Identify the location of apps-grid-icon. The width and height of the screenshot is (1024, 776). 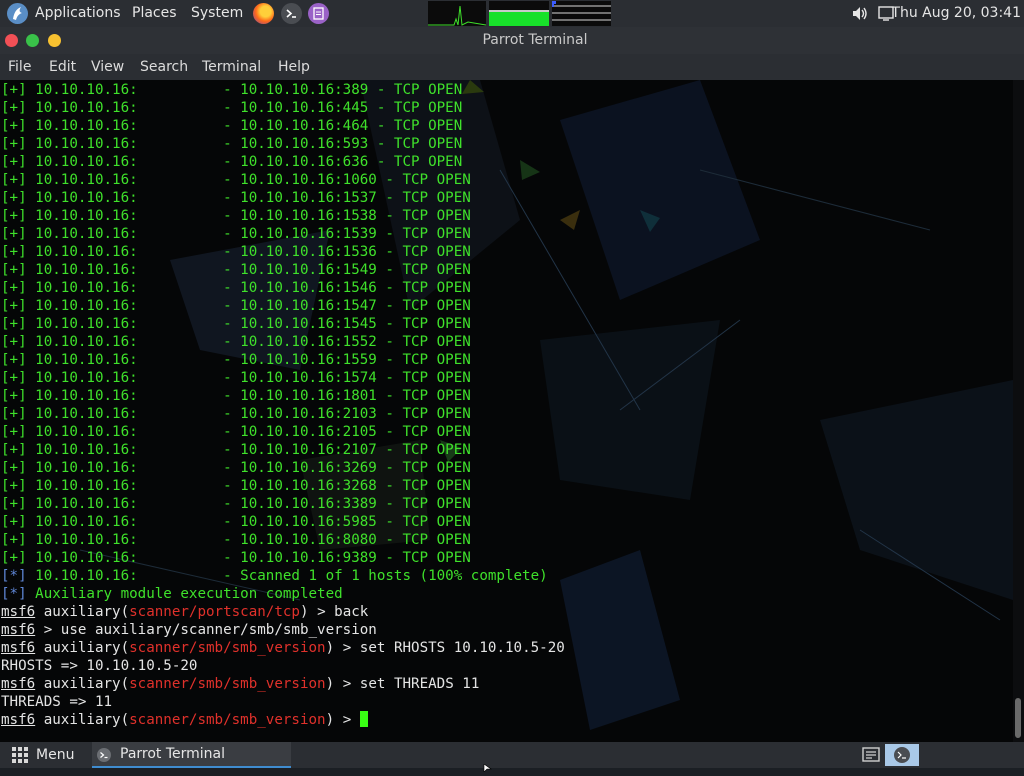
(20, 755).